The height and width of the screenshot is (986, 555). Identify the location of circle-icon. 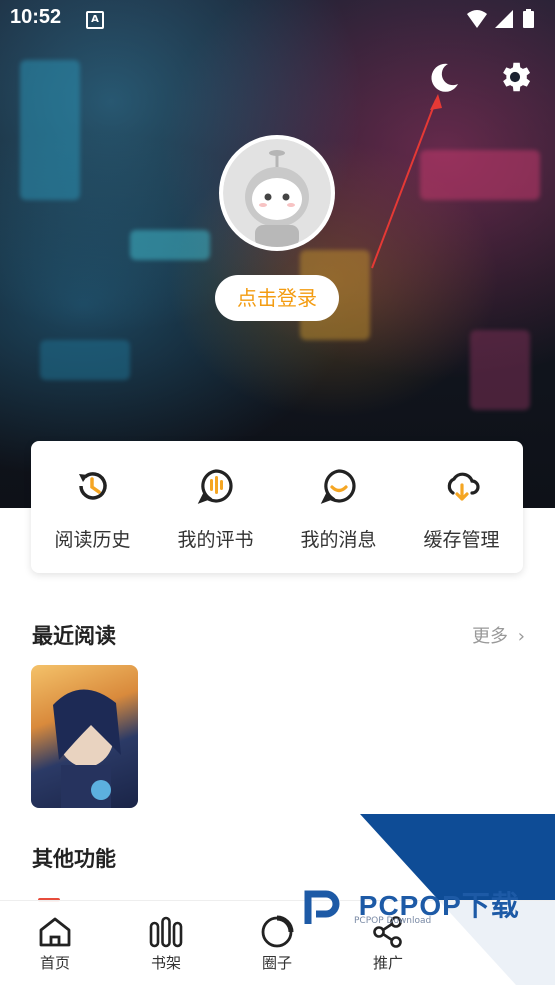
(277, 931).